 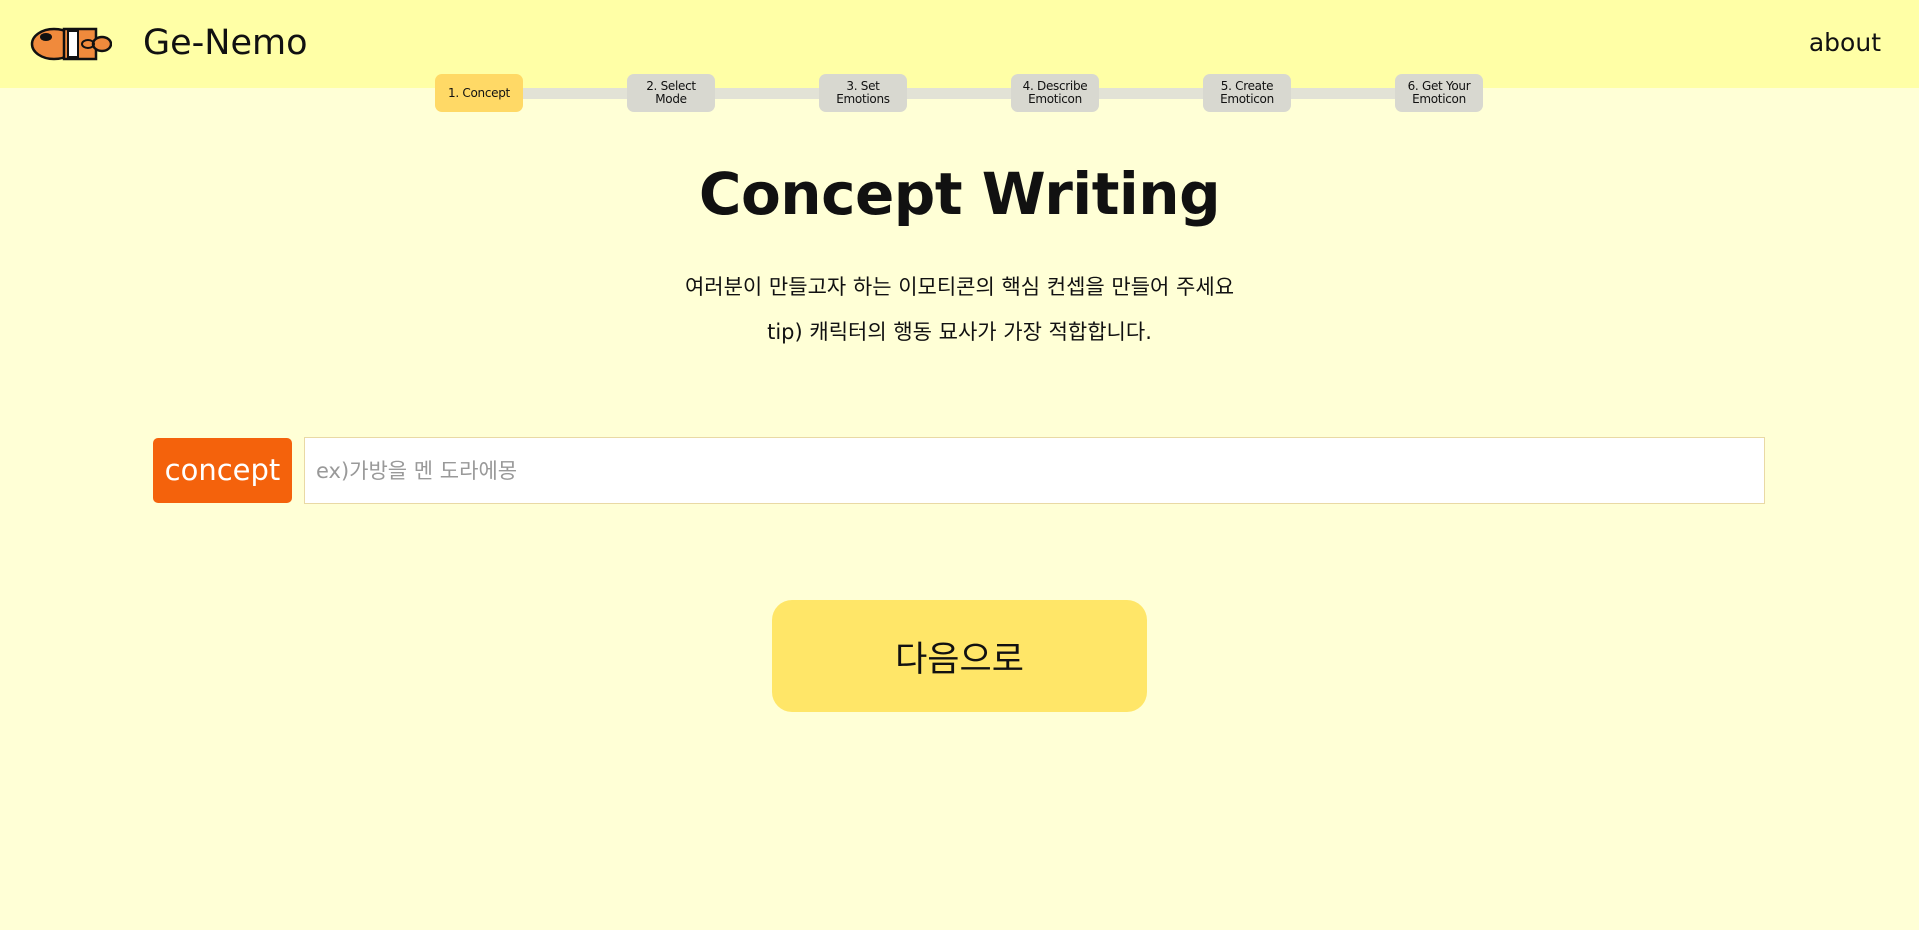 What do you see at coordinates (1034, 470) in the screenshot?
I see `concept-input` at bounding box center [1034, 470].